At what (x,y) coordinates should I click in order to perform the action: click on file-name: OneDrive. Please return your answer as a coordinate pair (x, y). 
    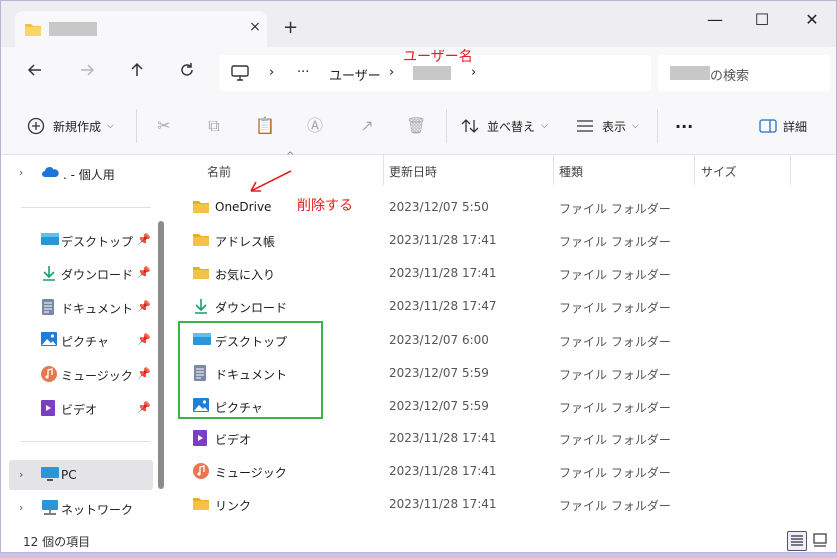
    Looking at the image, I should click on (243, 207).